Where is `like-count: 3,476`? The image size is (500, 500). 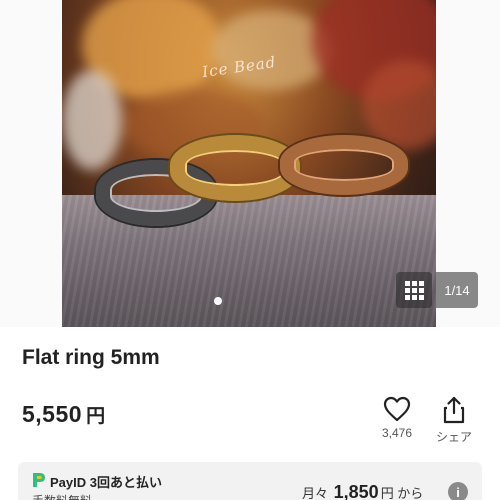 like-count: 3,476 is located at coordinates (397, 433).